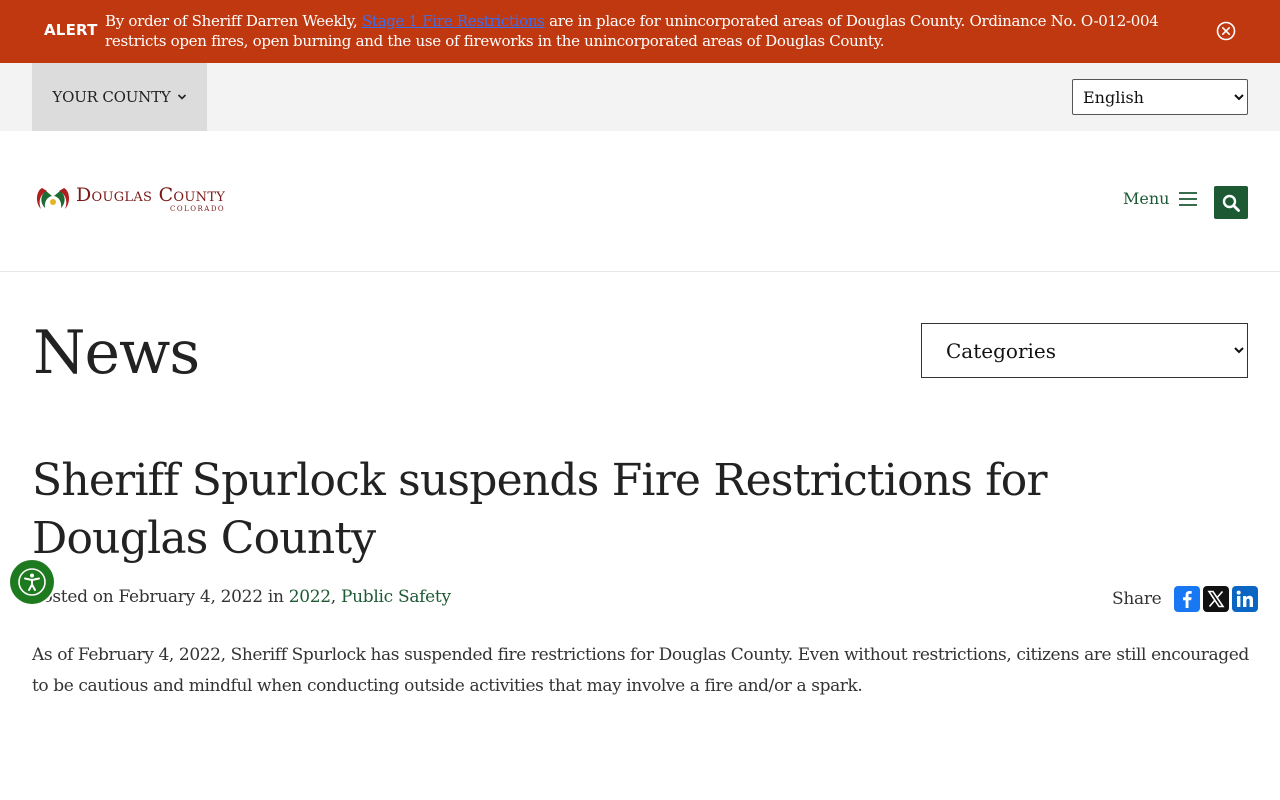  What do you see at coordinates (71, 30) in the screenshot?
I see `alert-label: ALERT` at bounding box center [71, 30].